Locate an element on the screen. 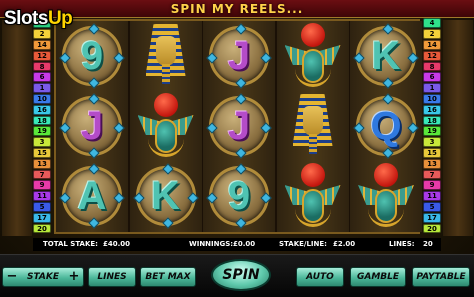 The height and width of the screenshot is (297, 474). left-line-indicator: 15 is located at coordinates (42, 153).